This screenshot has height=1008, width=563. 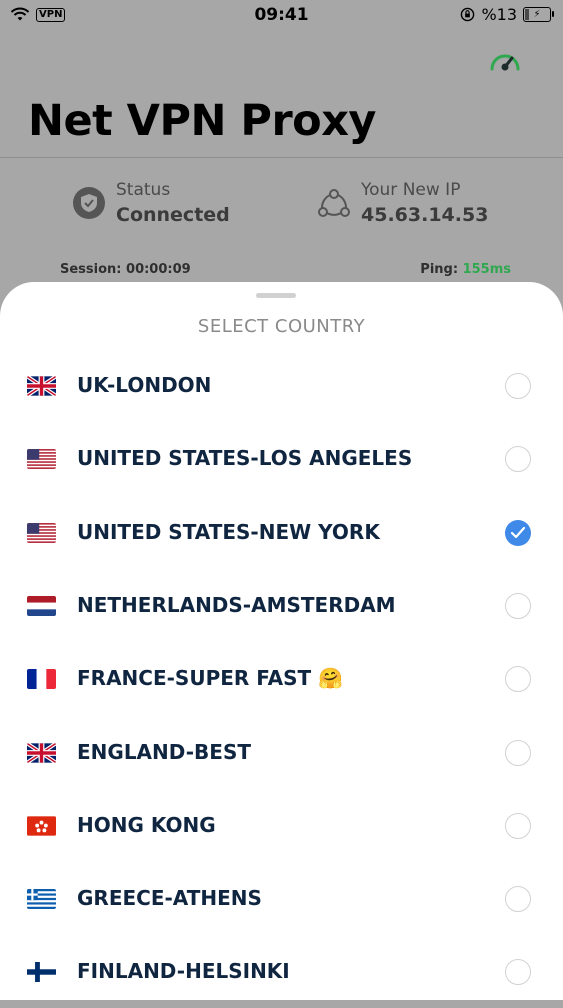 What do you see at coordinates (281, 898) in the screenshot?
I see `country-row: GREECE-ATHENS` at bounding box center [281, 898].